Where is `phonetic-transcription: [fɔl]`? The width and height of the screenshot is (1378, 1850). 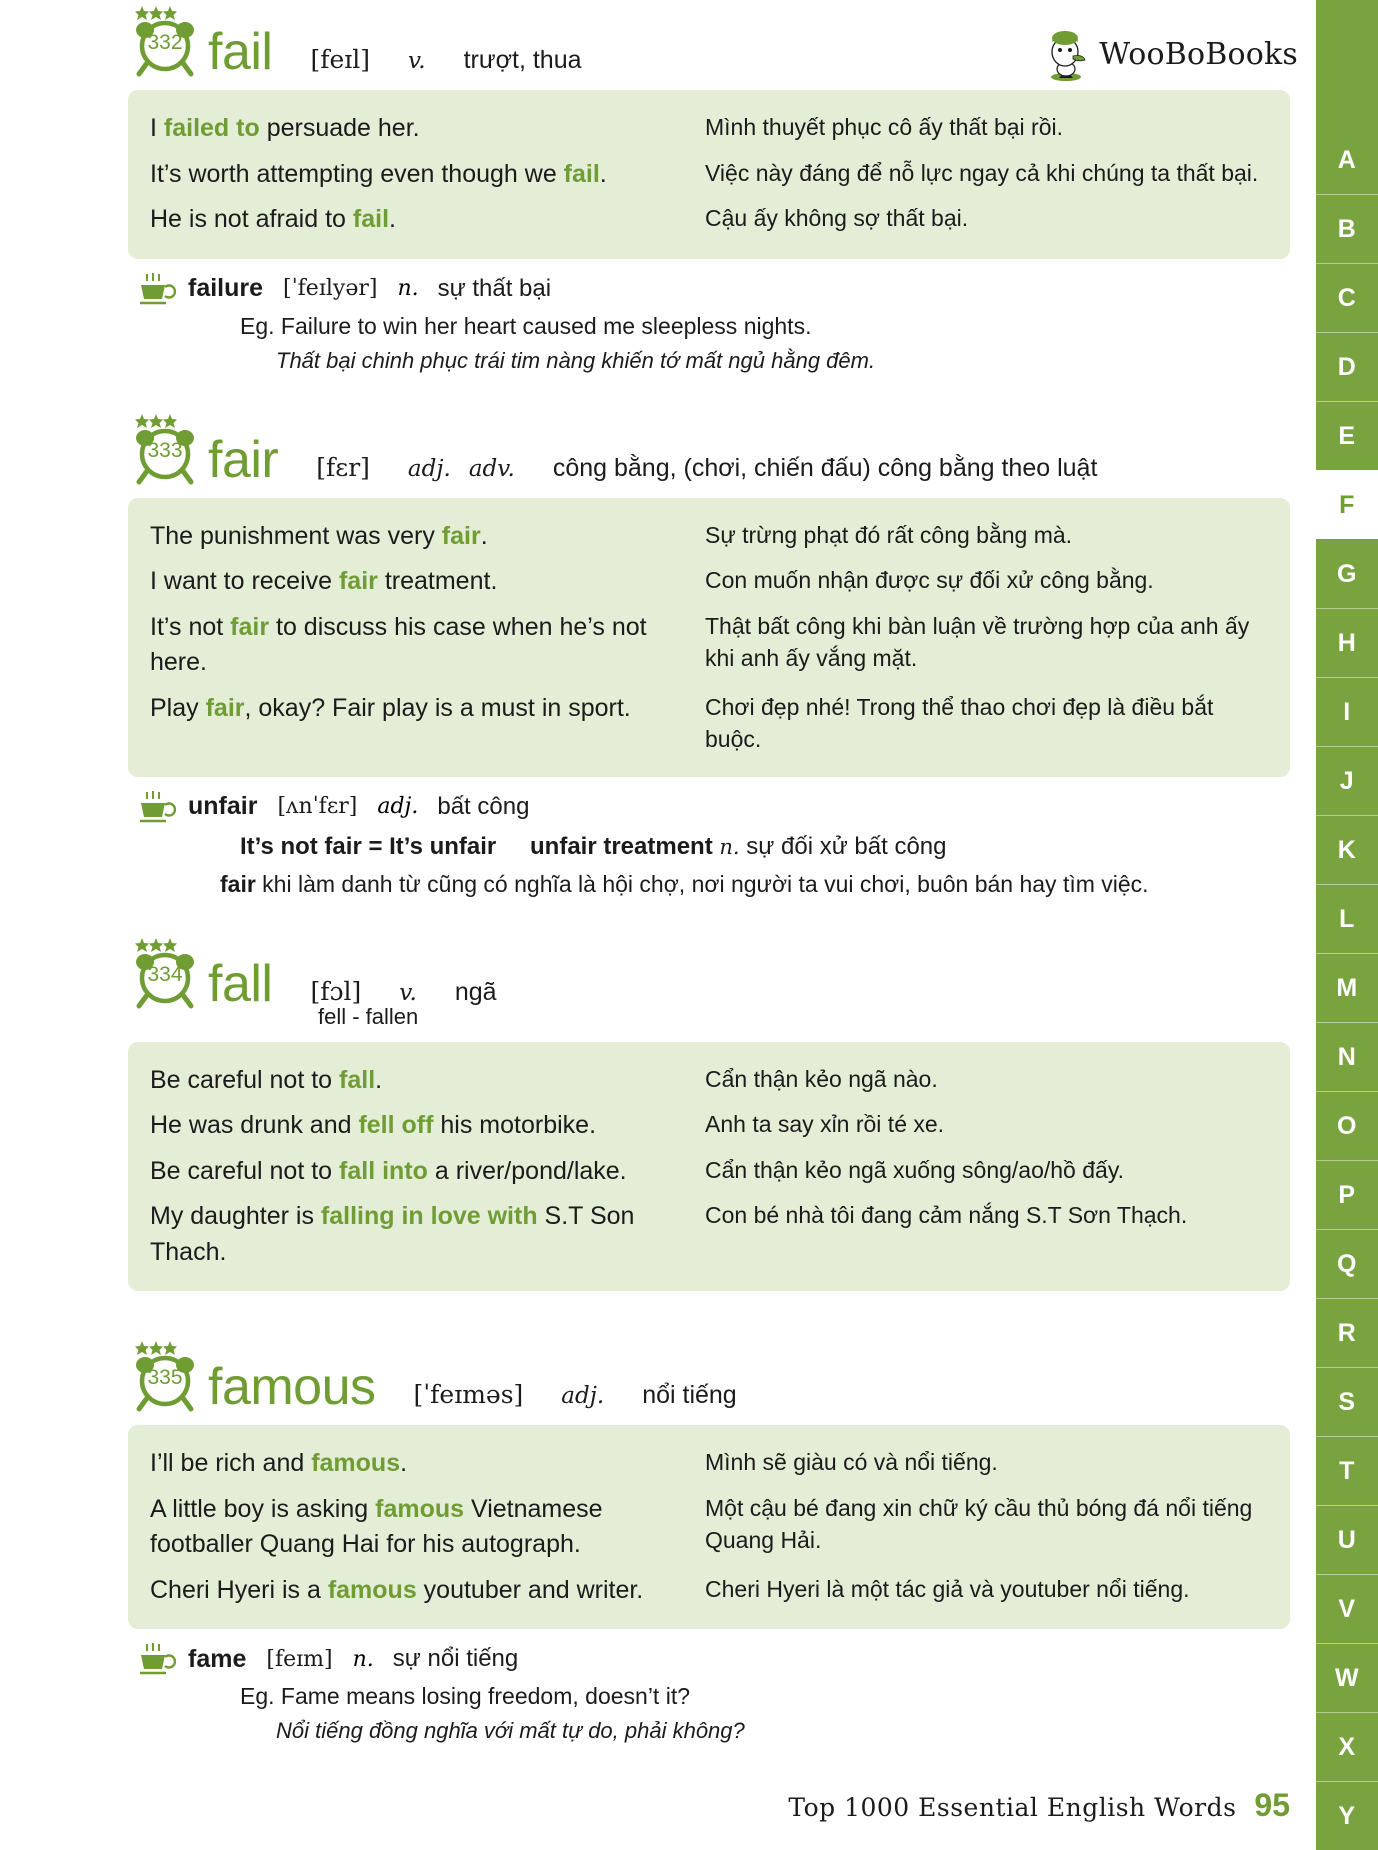 phonetic-transcription: [fɔl] is located at coordinates (336, 991).